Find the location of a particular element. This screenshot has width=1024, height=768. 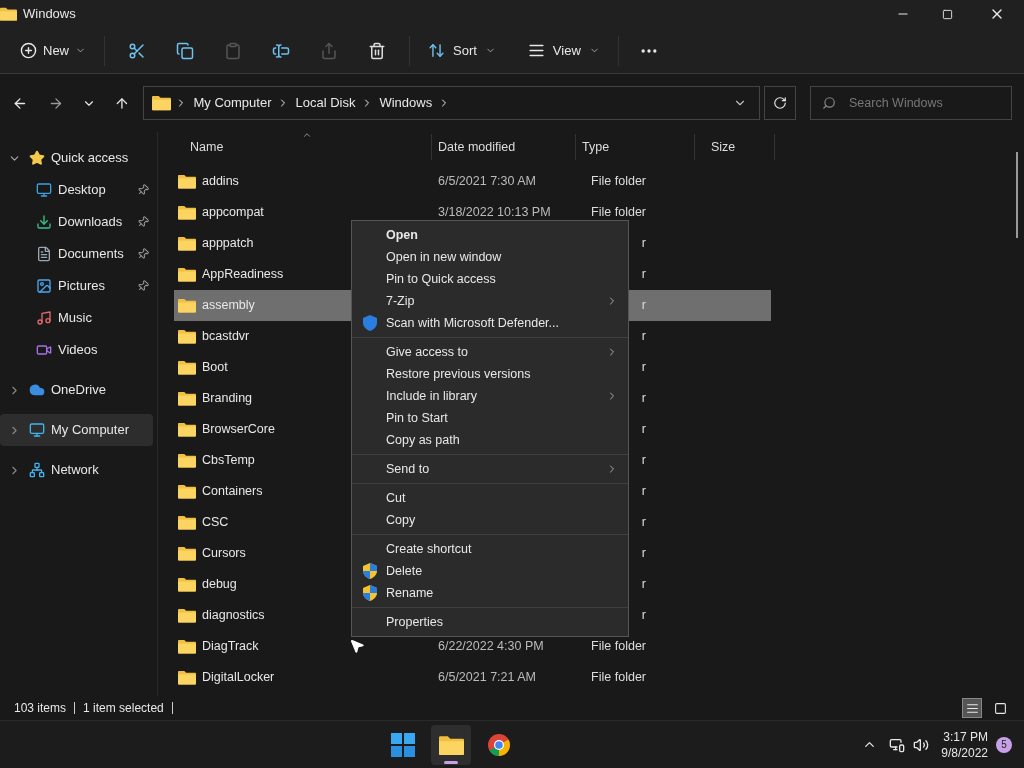

menu-label: Restore previous versions is located at coordinates (459, 374).